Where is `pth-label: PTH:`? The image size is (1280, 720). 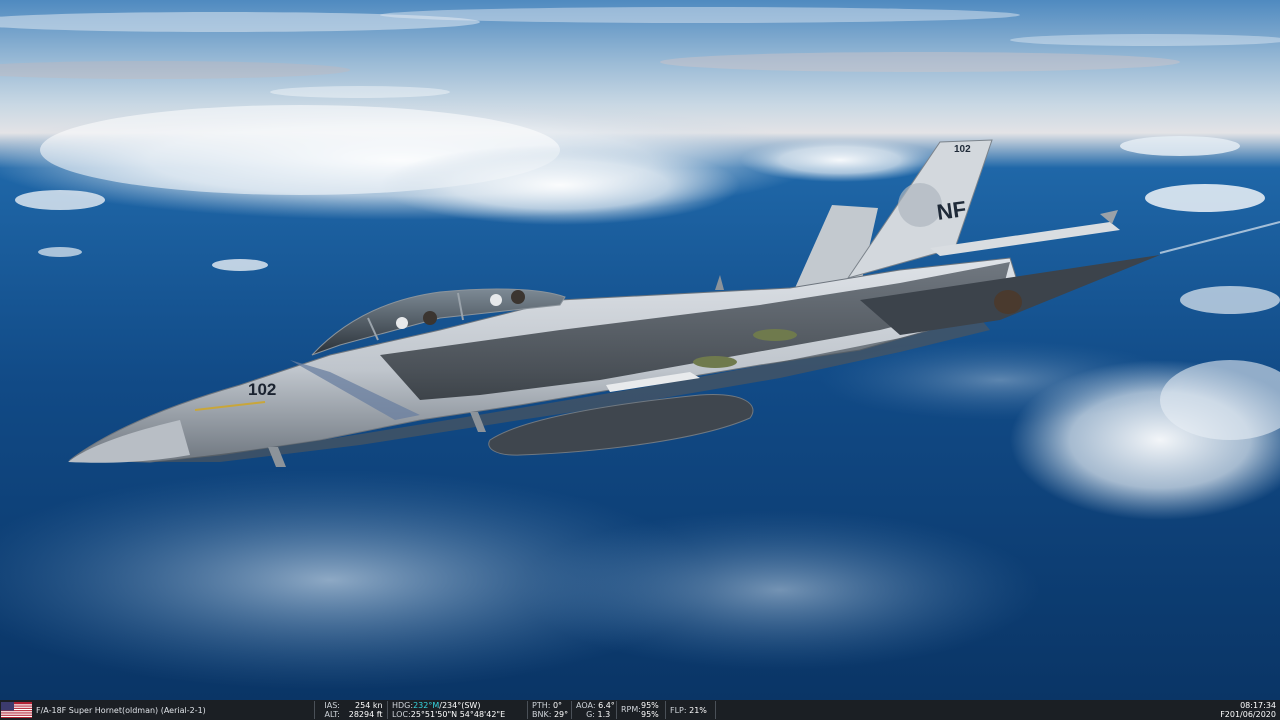 pth-label: PTH: is located at coordinates (541, 705).